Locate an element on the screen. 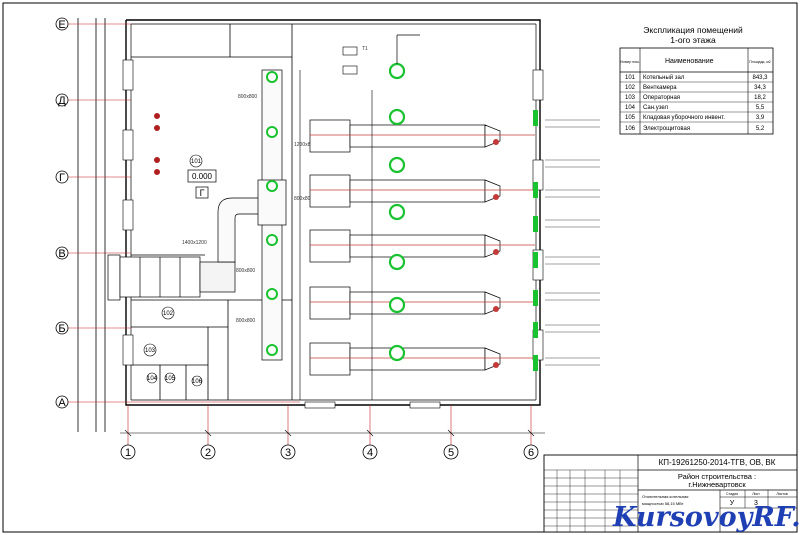  schedule-col-no: Номер пом. is located at coordinates (630, 62).